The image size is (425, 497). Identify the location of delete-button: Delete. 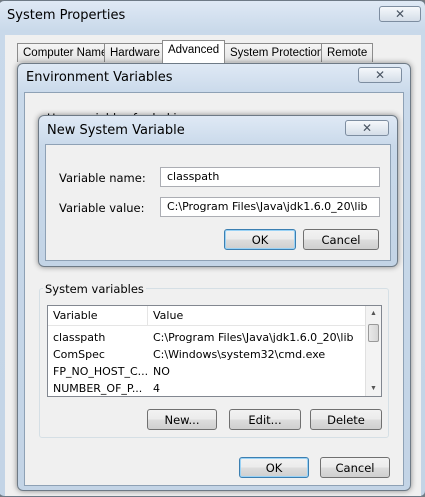
(346, 419).